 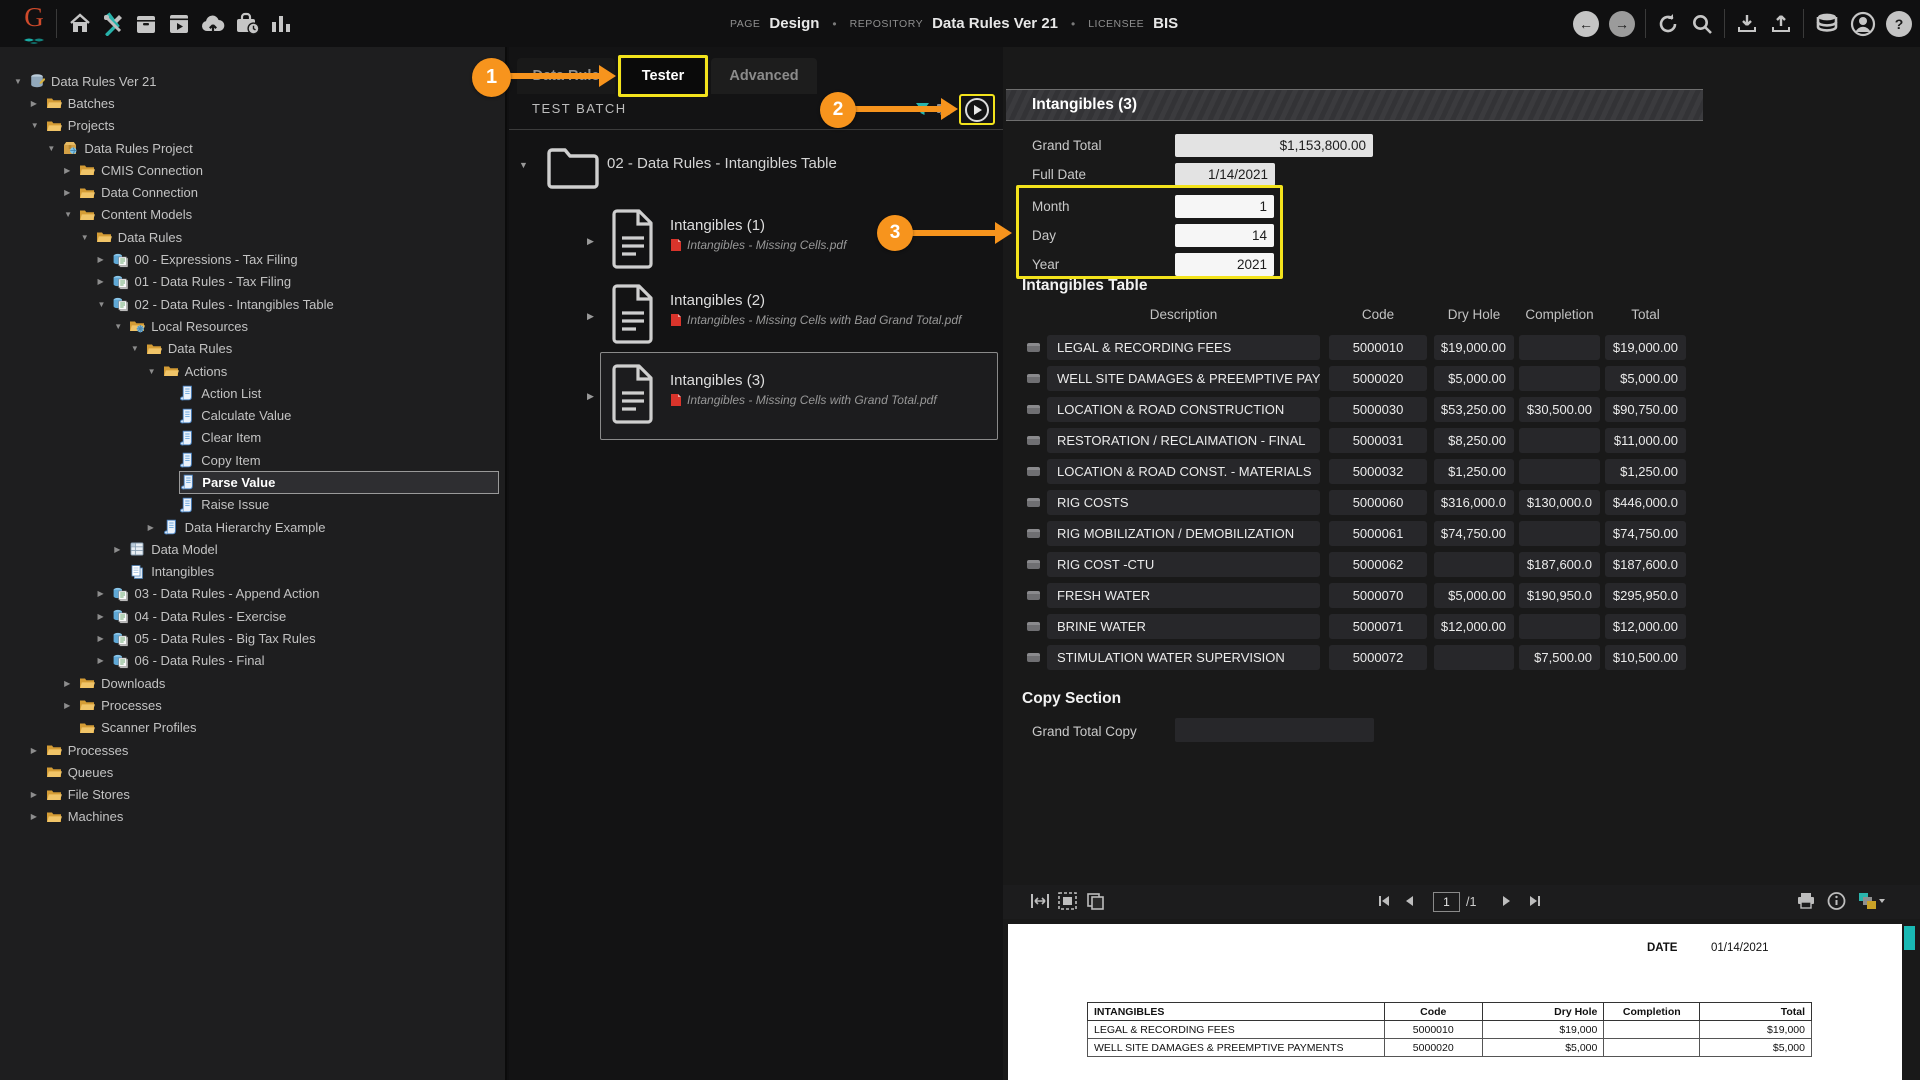 What do you see at coordinates (1183, 409) in the screenshot?
I see `description-cell: LOCATION & ROAD CONSTRUCTION` at bounding box center [1183, 409].